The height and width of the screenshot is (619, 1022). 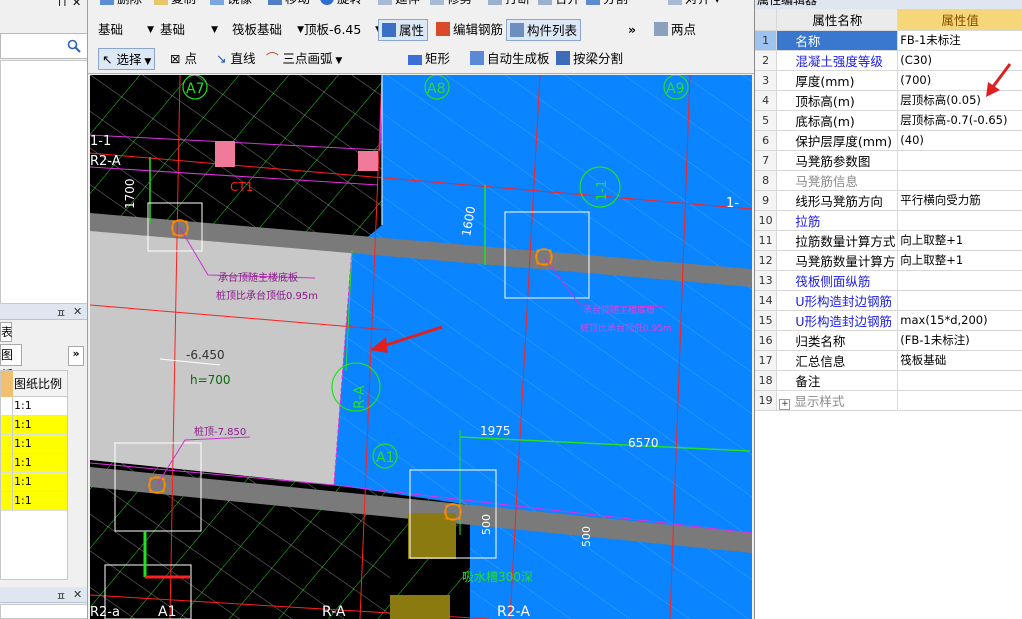 I want to click on component-select: 顶板-6.45▼, so click(x=343, y=30).